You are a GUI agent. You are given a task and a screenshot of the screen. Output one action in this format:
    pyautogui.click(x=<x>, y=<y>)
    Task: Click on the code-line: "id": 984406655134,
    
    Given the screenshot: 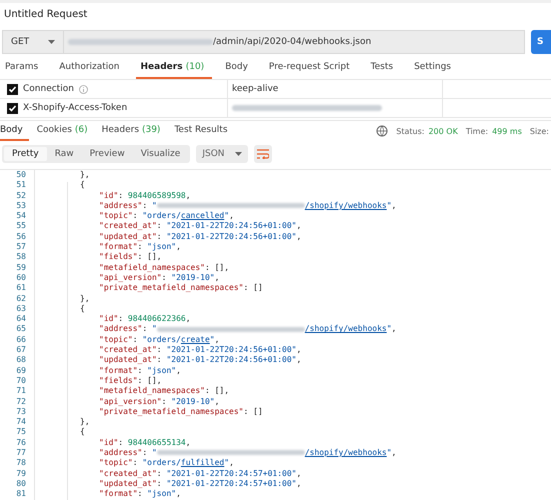 What is the action you would take?
    pyautogui.click(x=144, y=443)
    